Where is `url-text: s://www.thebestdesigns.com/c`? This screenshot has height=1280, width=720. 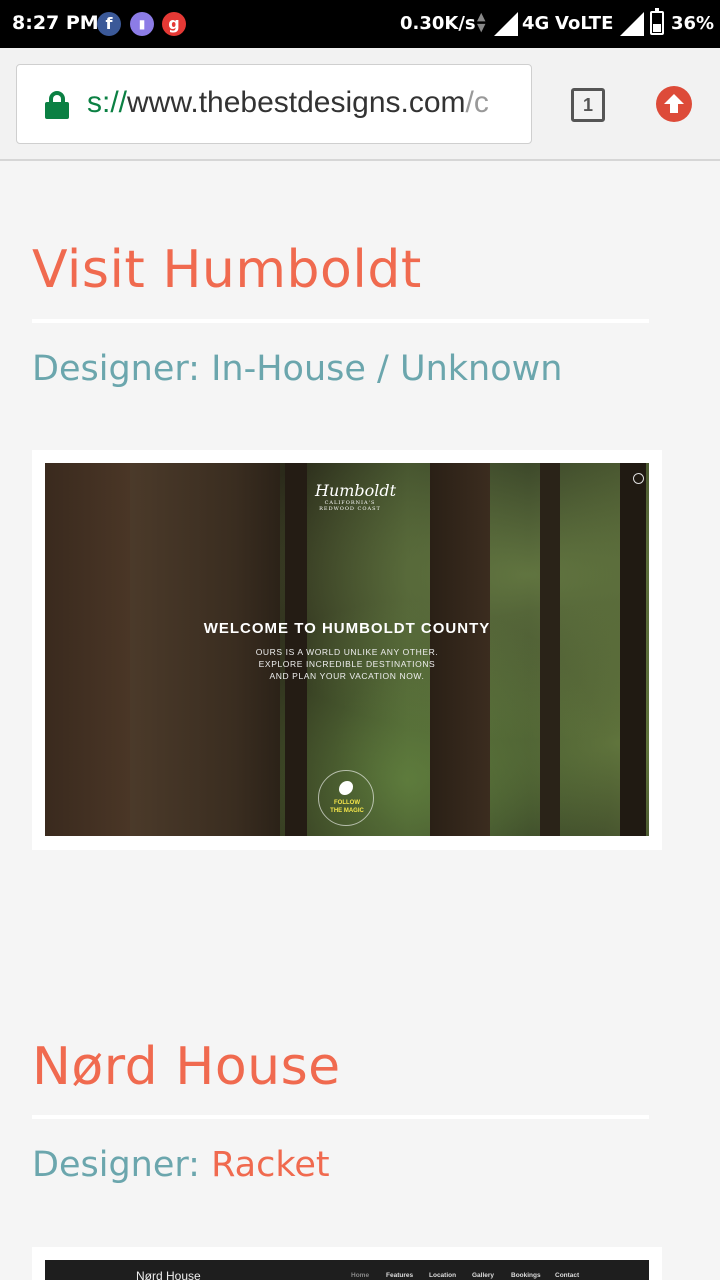
url-text: s://www.thebestdesigns.com/c is located at coordinates (288, 103).